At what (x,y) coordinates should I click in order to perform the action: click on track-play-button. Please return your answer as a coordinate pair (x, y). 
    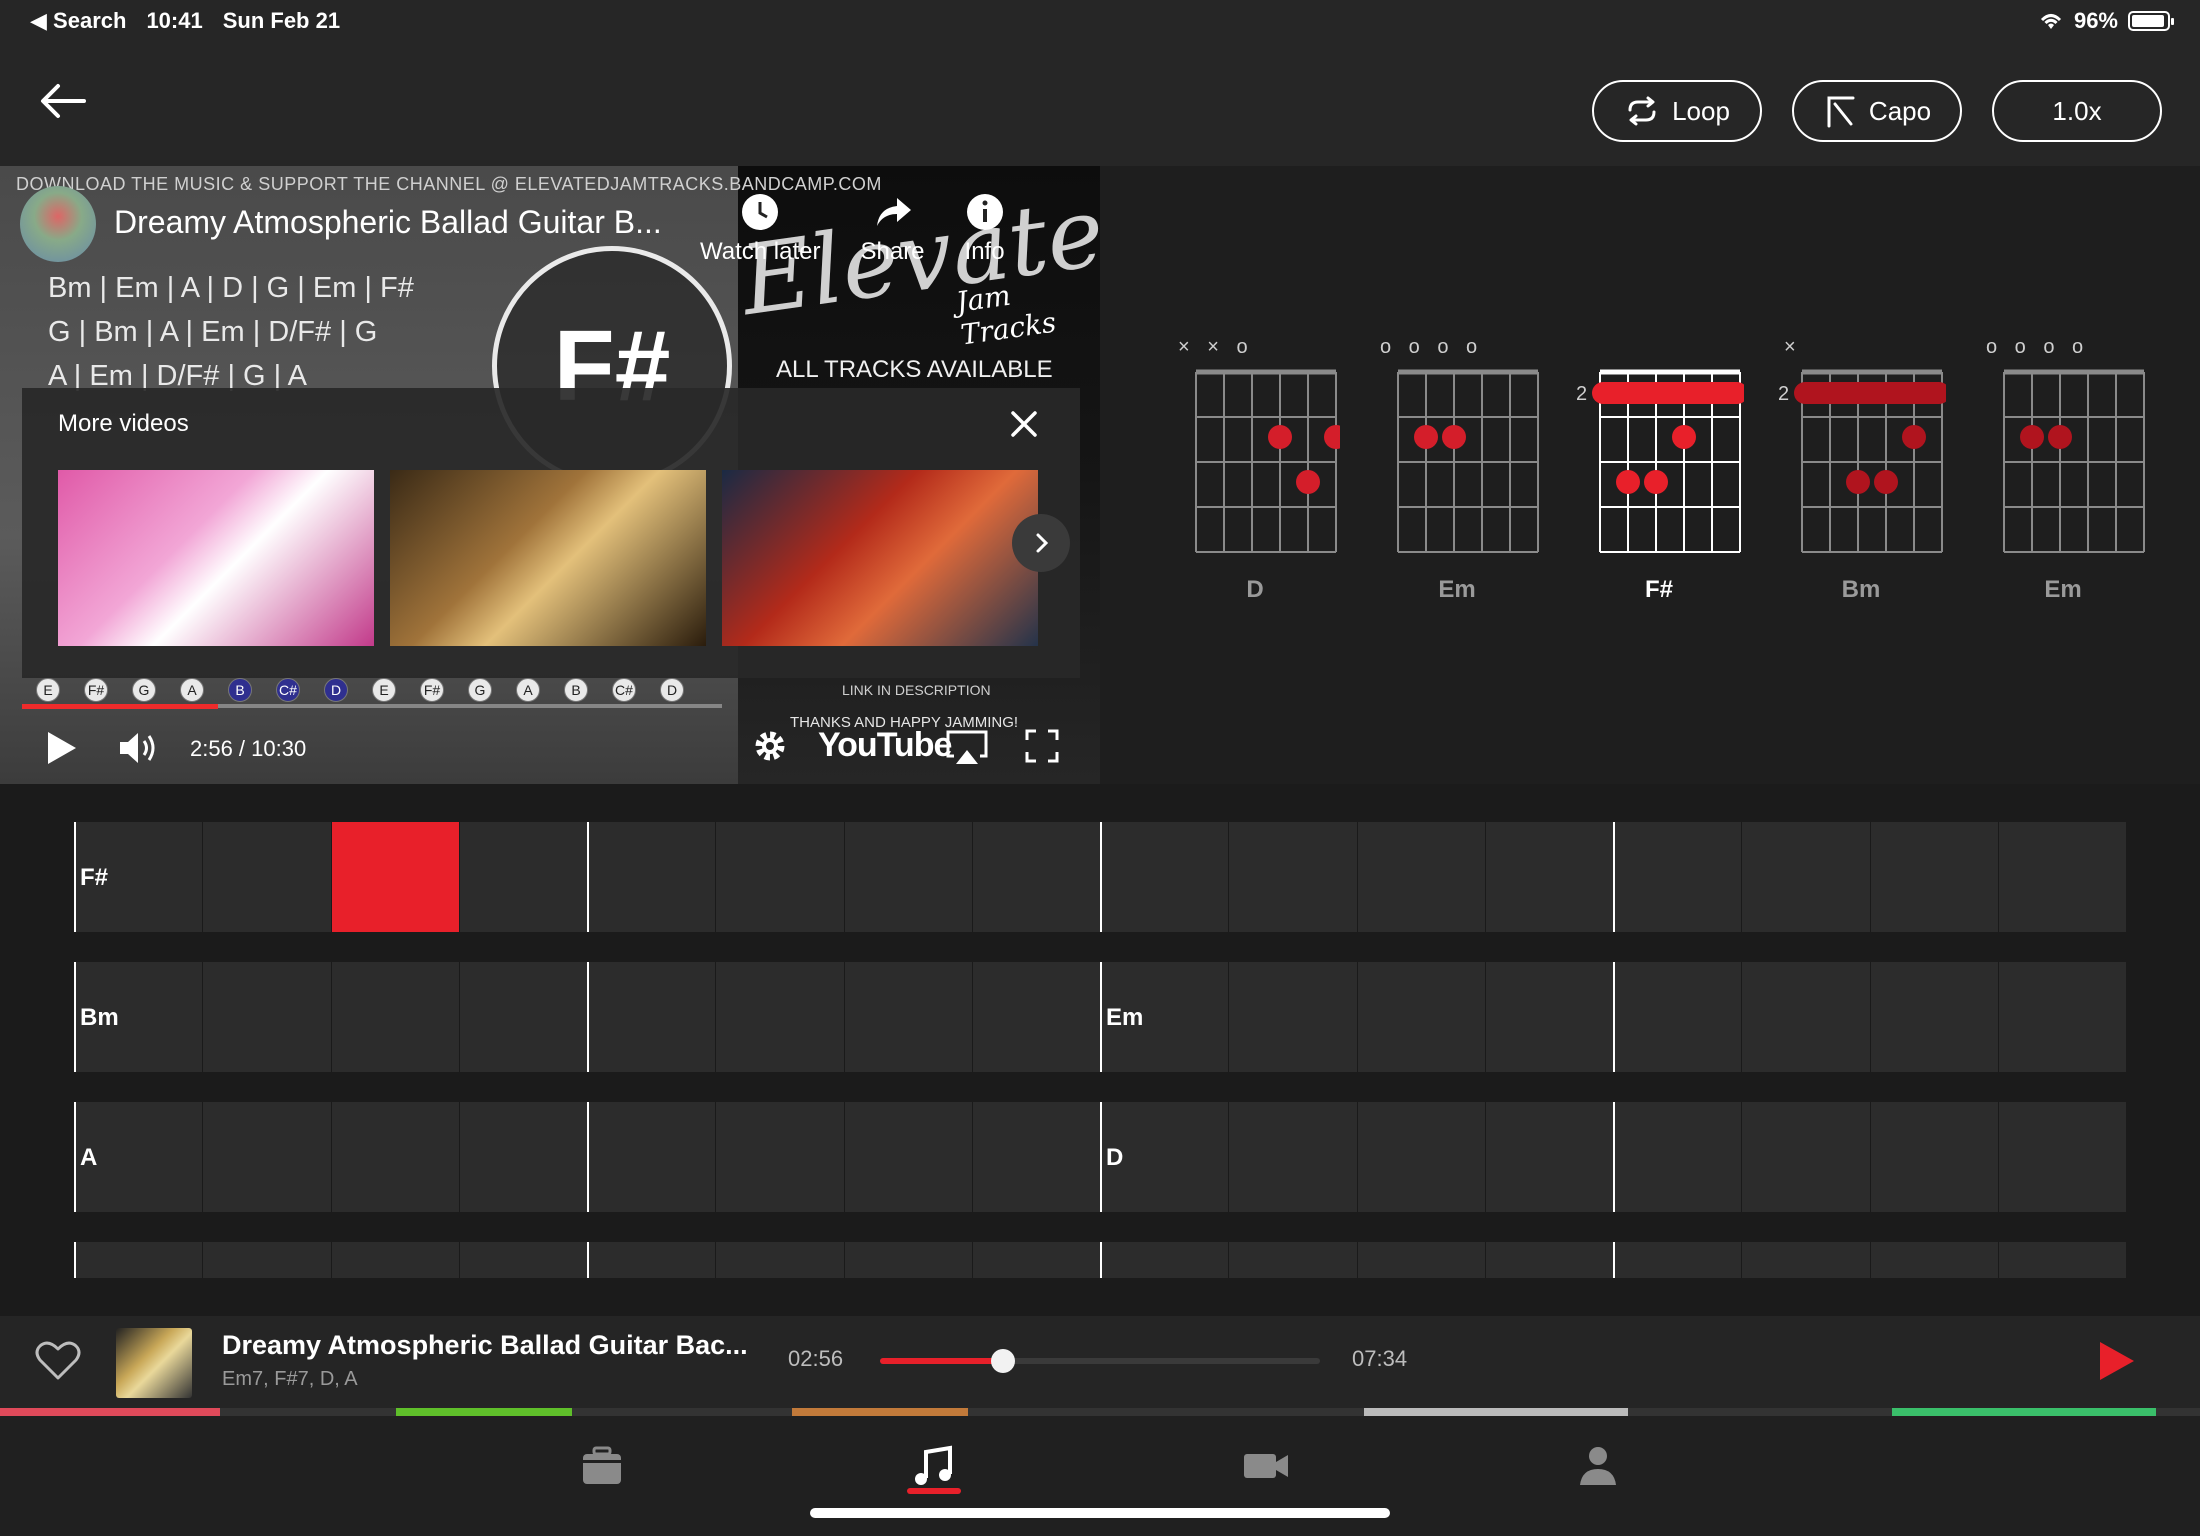
    Looking at the image, I should click on (2117, 1363).